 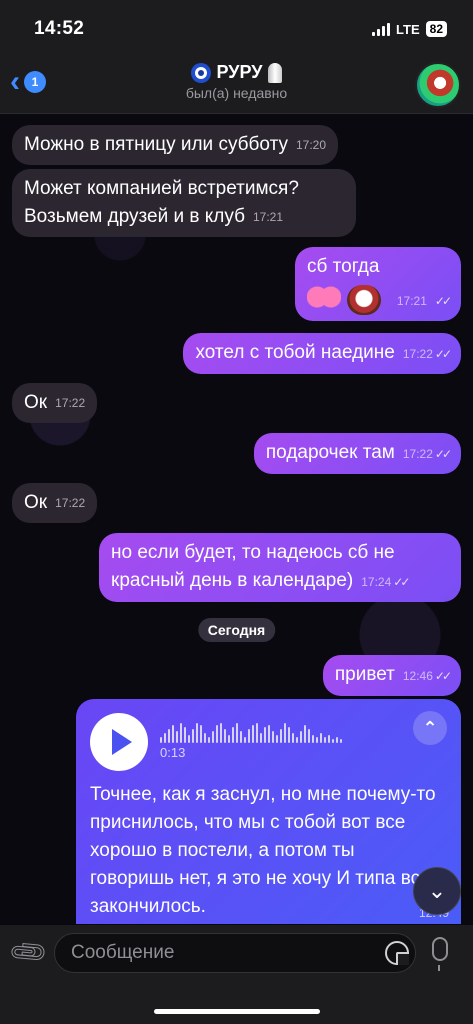 What do you see at coordinates (275, 732) in the screenshot?
I see `waveform` at bounding box center [275, 732].